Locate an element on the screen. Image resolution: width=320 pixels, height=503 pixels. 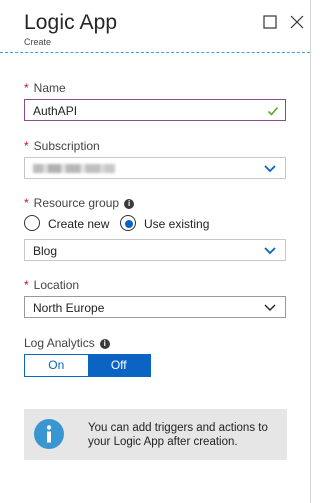
radio-selected-dot is located at coordinates (129, 224).